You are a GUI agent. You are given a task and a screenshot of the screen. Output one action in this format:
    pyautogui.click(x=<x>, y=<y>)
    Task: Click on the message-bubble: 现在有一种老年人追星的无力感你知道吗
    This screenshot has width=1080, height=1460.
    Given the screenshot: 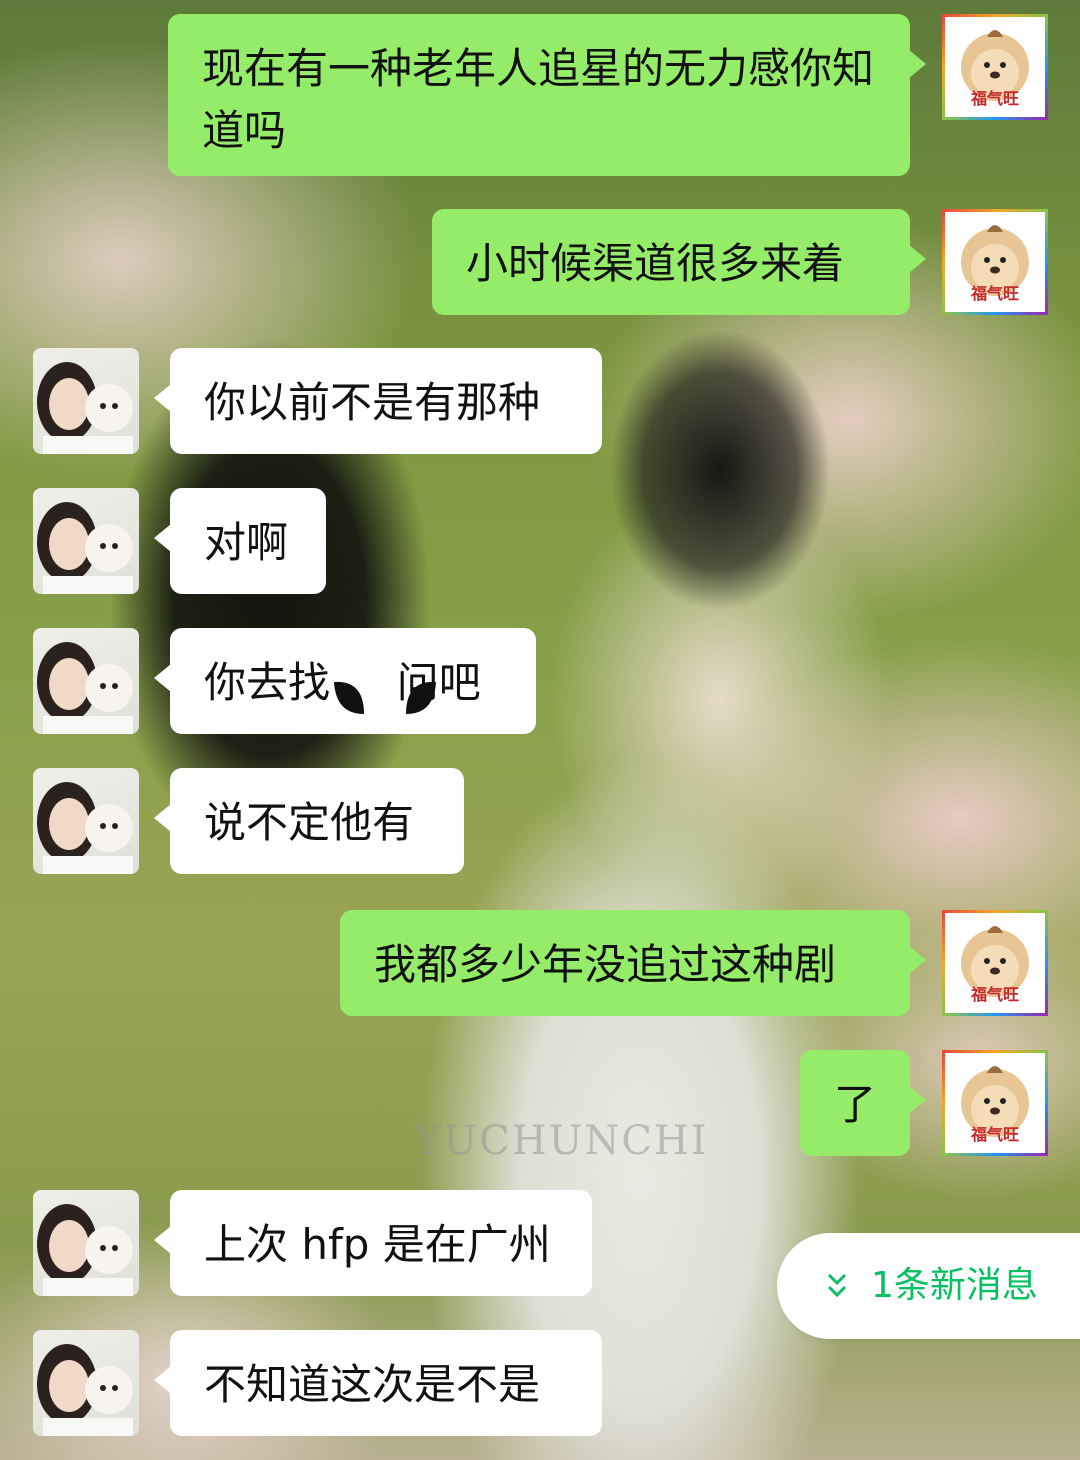 What is the action you would take?
    pyautogui.click(x=547, y=95)
    